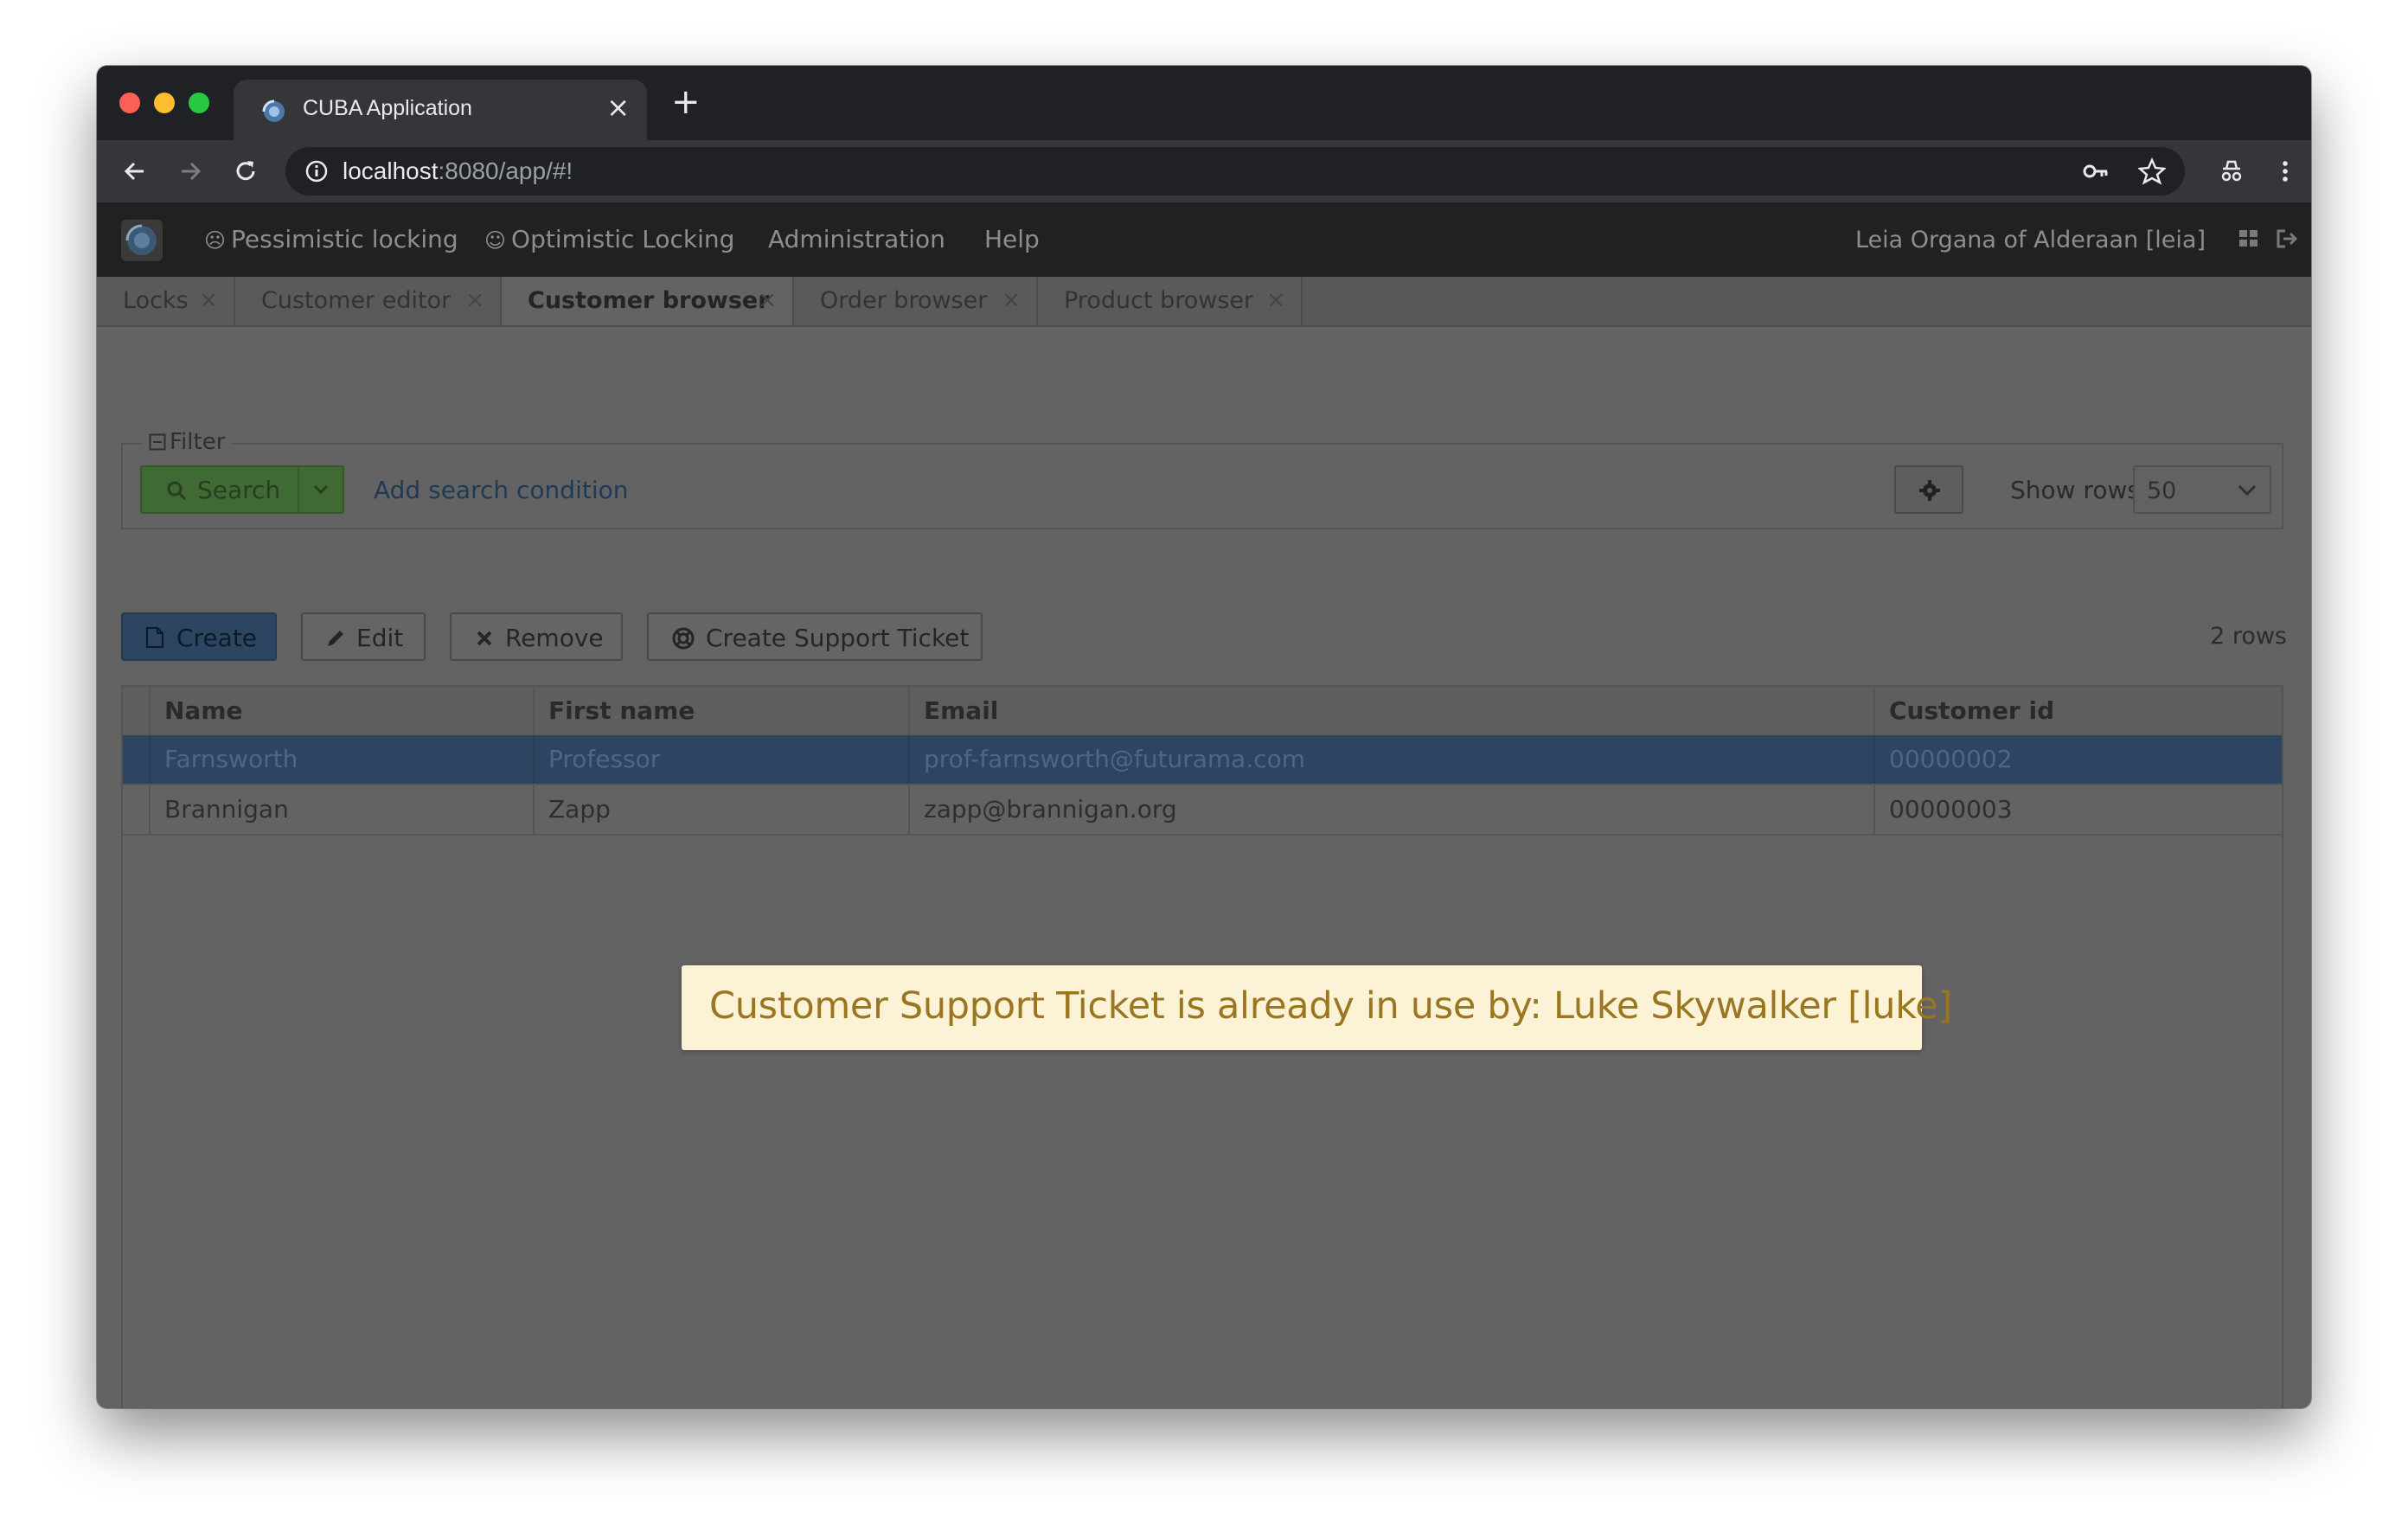 The height and width of the screenshot is (1538, 2408). What do you see at coordinates (157, 442) in the screenshot?
I see `collapse-icon` at bounding box center [157, 442].